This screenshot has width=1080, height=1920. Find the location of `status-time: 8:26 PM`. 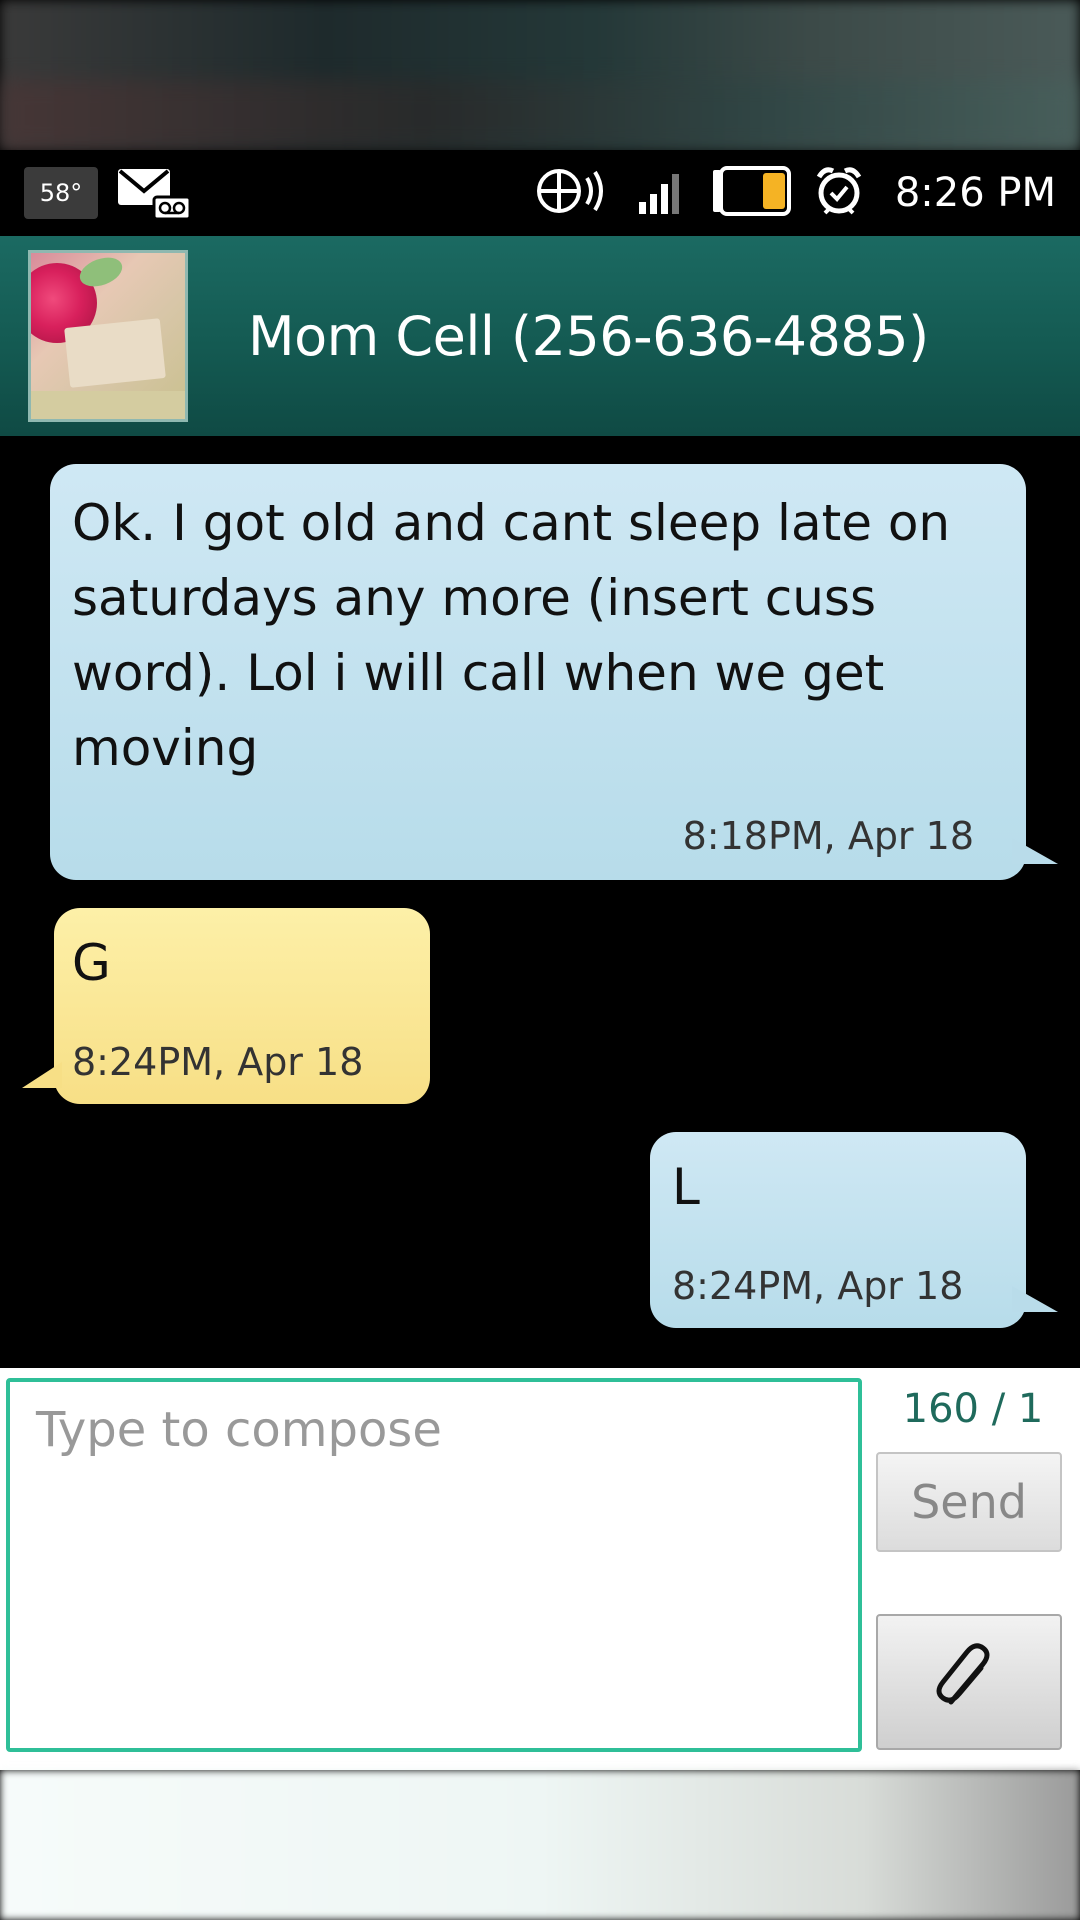

status-time: 8:26 PM is located at coordinates (975, 193).